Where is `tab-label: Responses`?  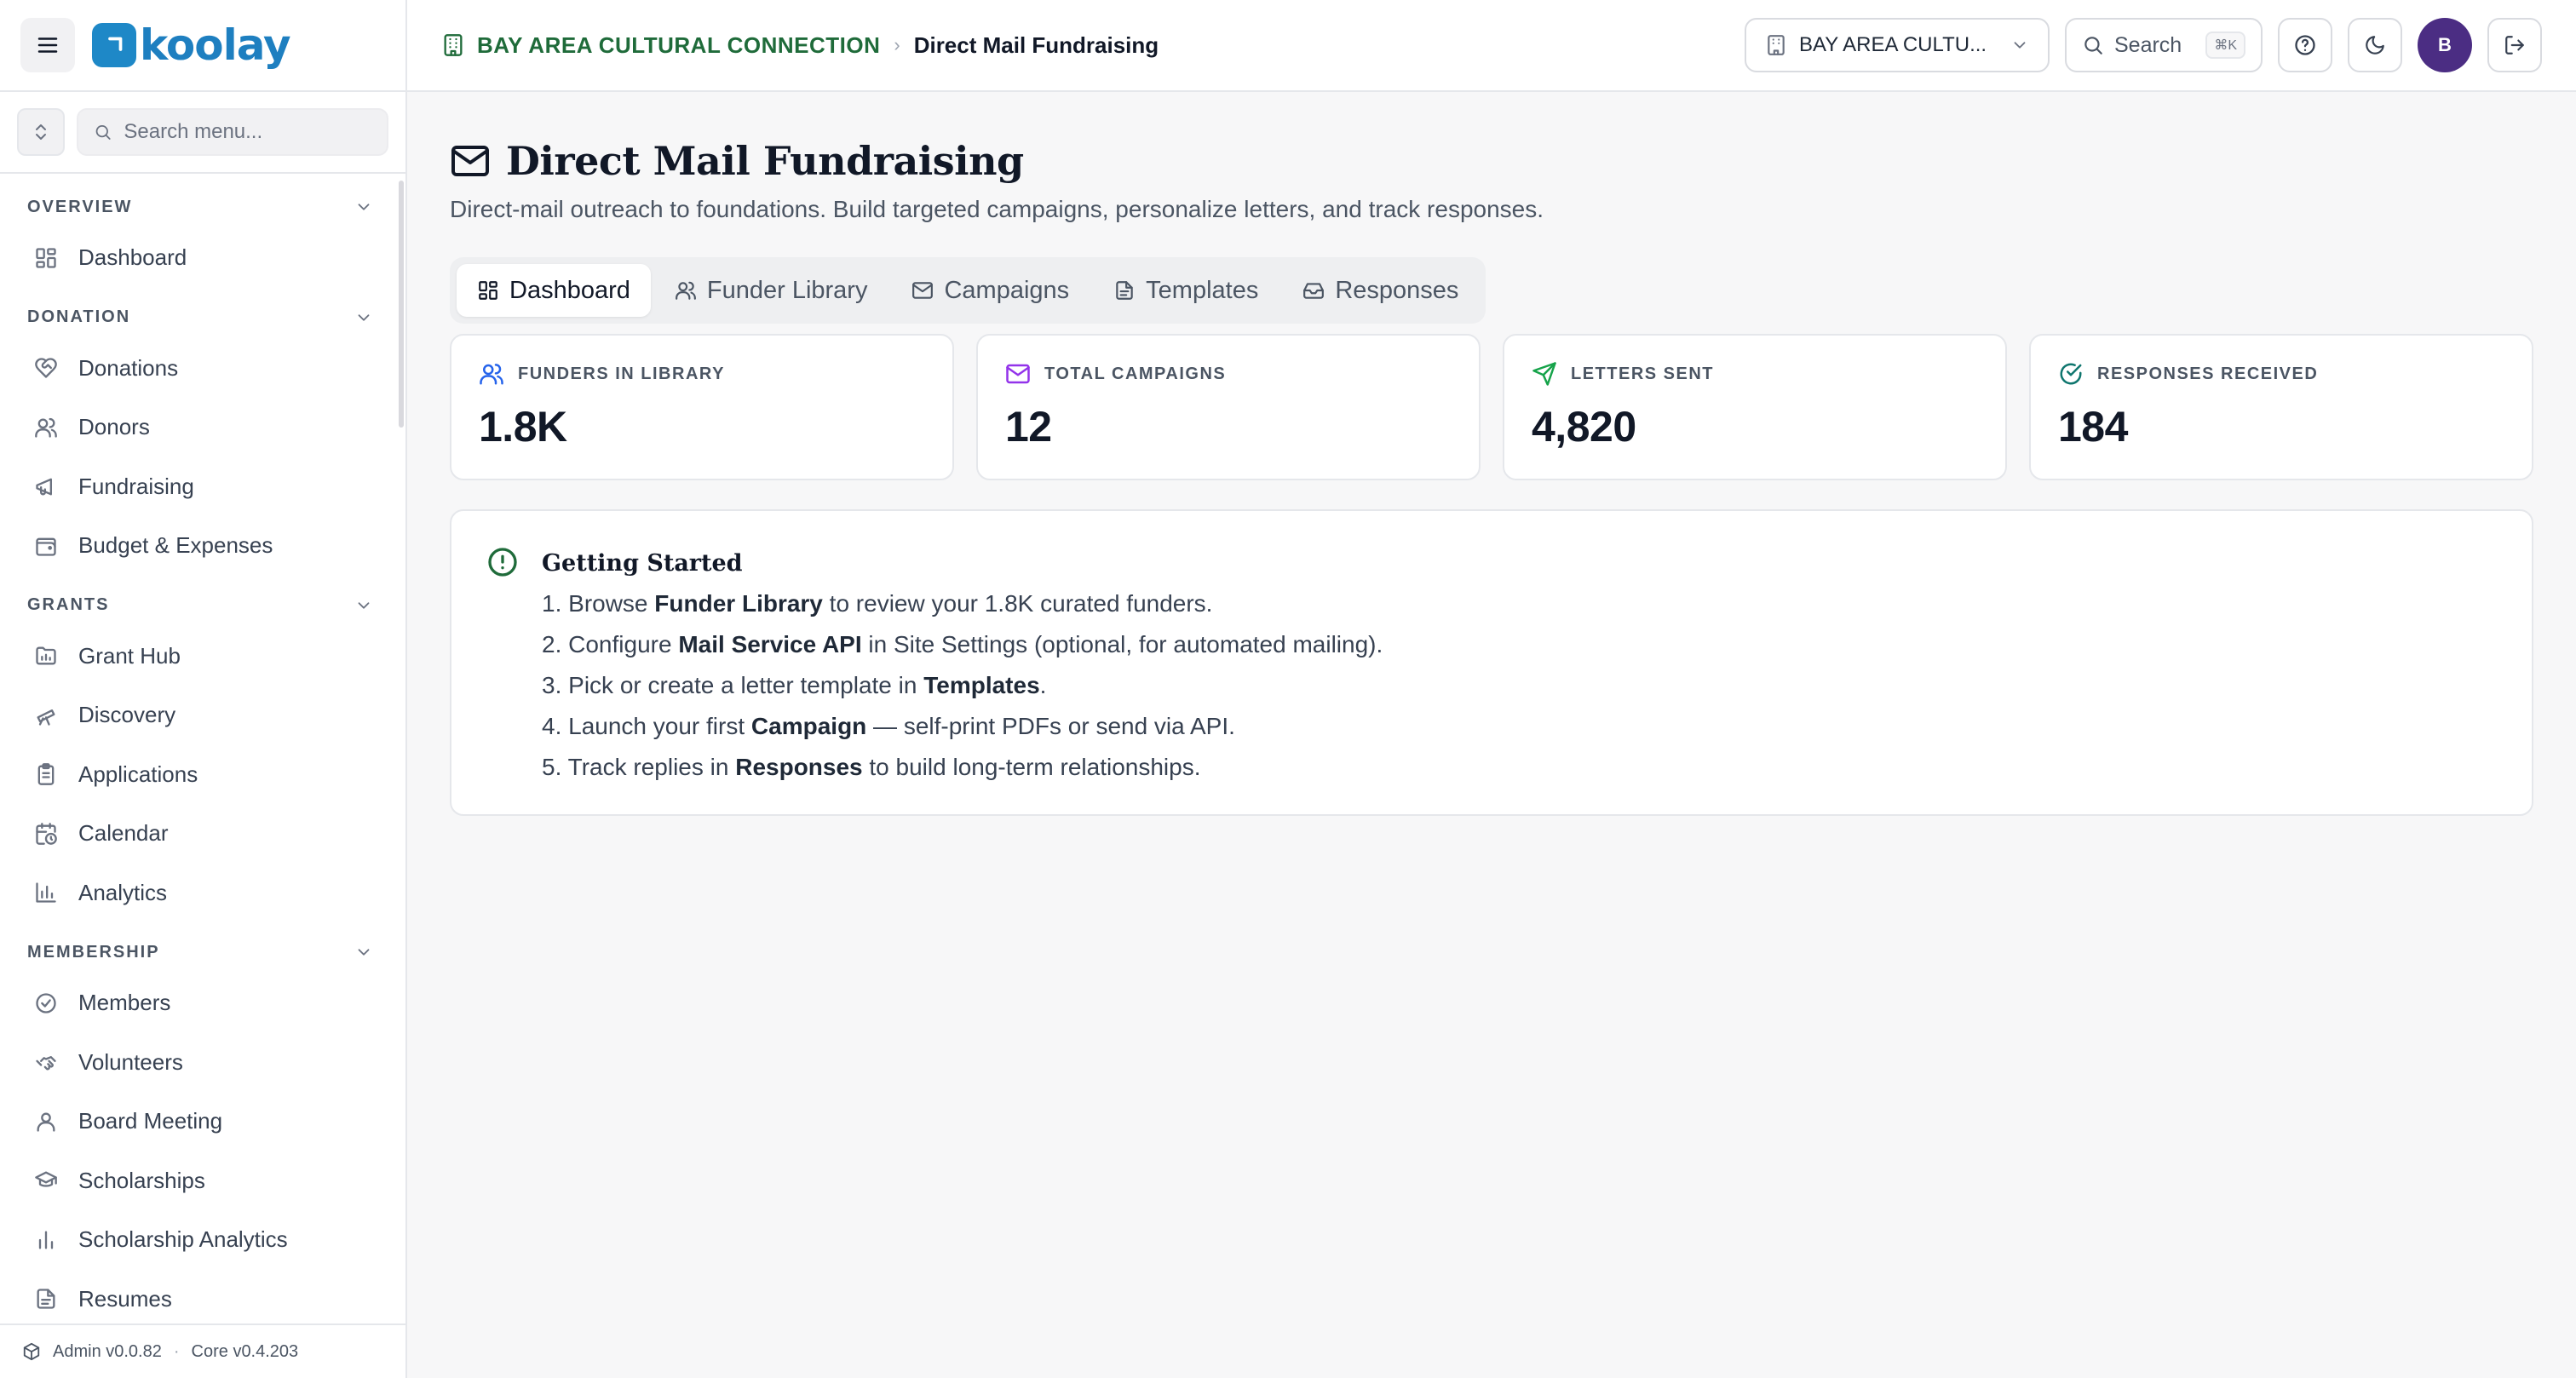 tab-label: Responses is located at coordinates (1397, 290).